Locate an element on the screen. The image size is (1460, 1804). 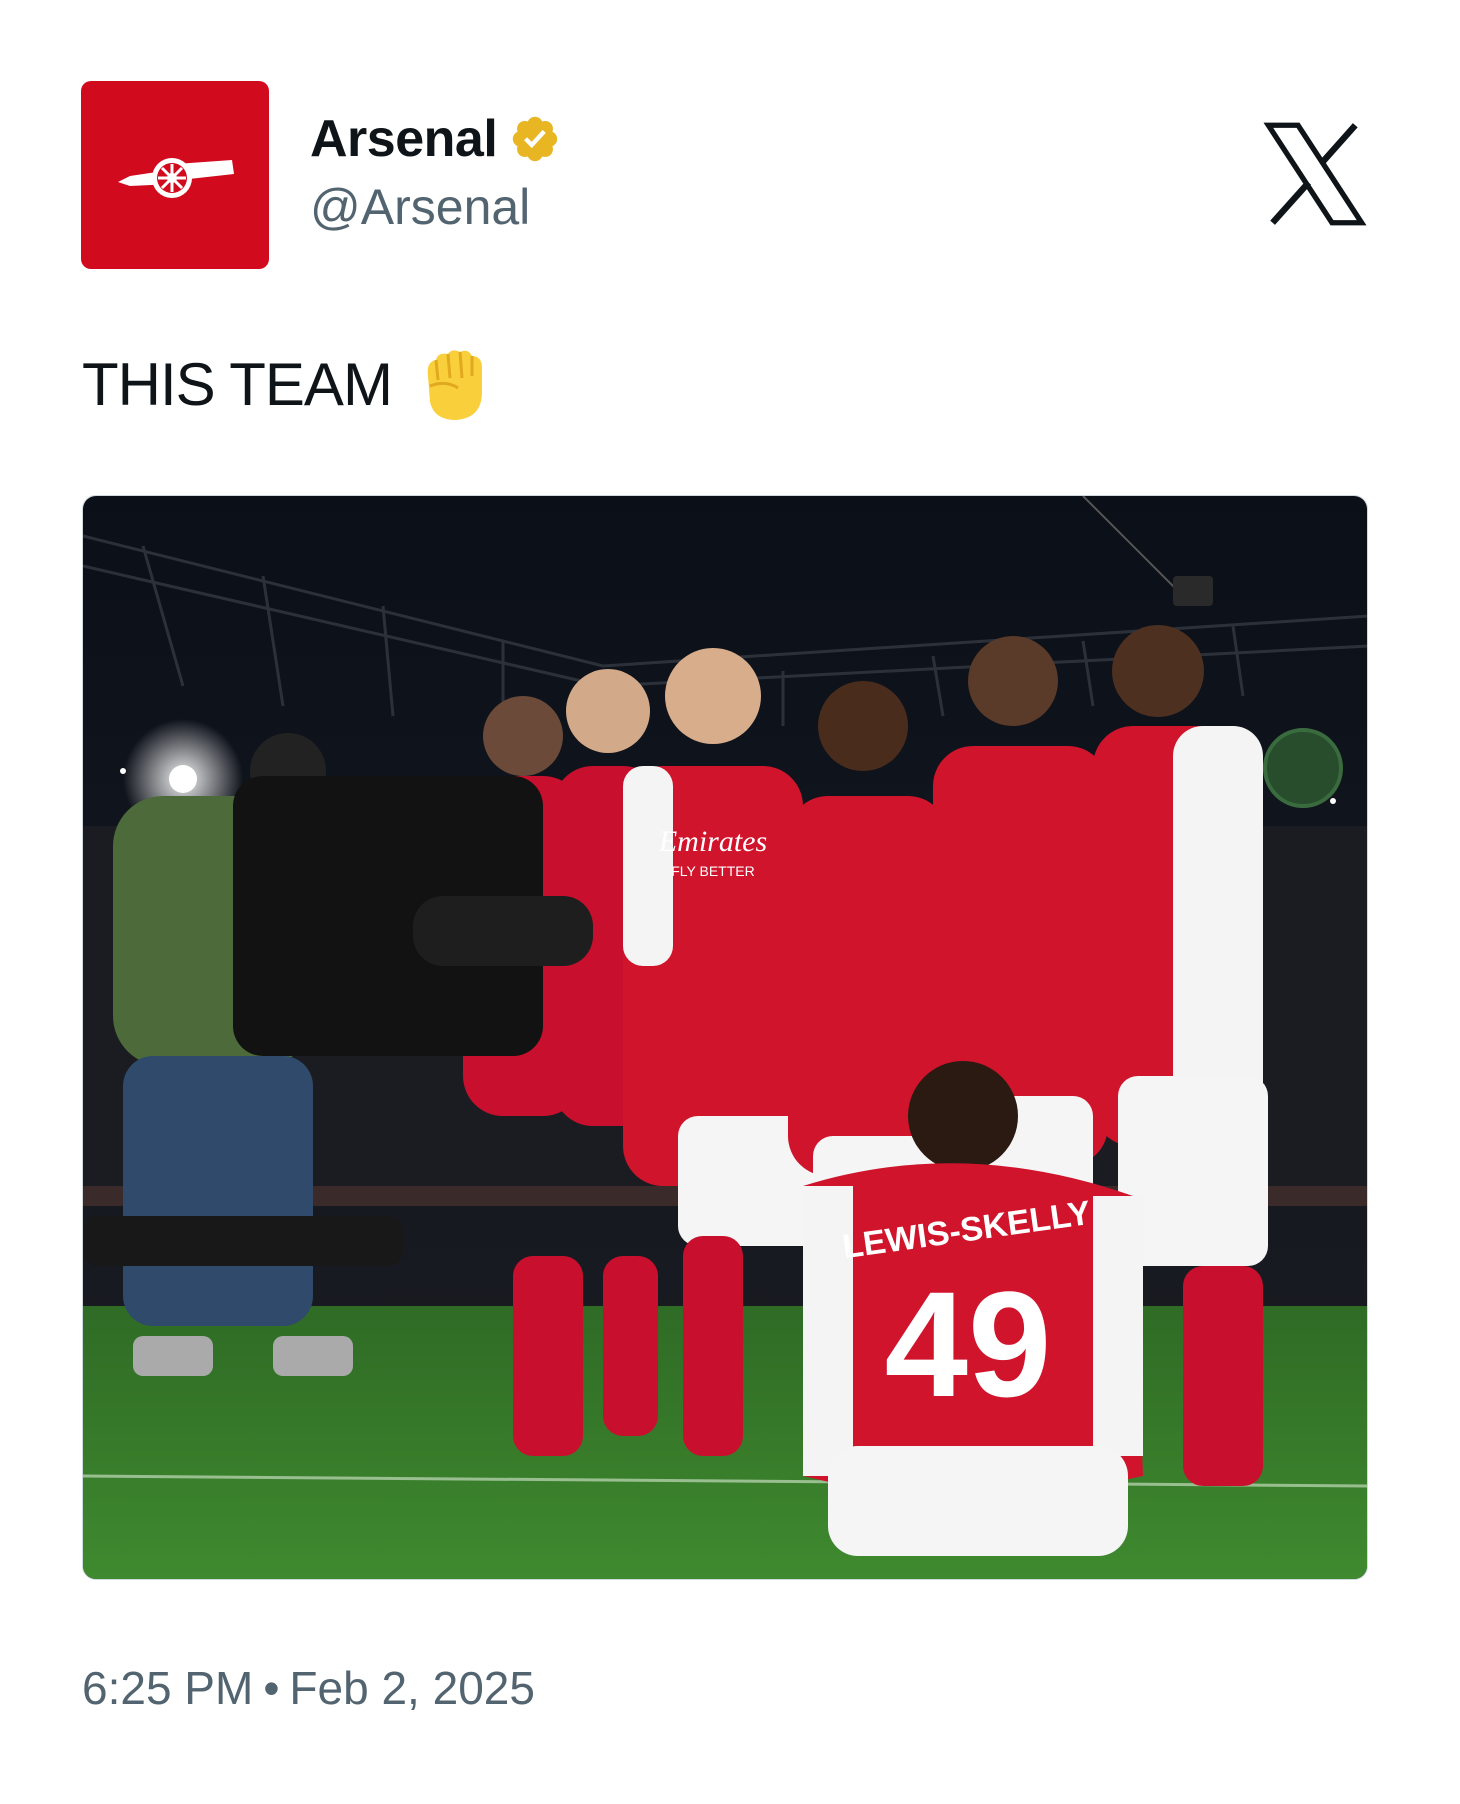
shirt-number-text: 49 is located at coordinates (968, 1344).